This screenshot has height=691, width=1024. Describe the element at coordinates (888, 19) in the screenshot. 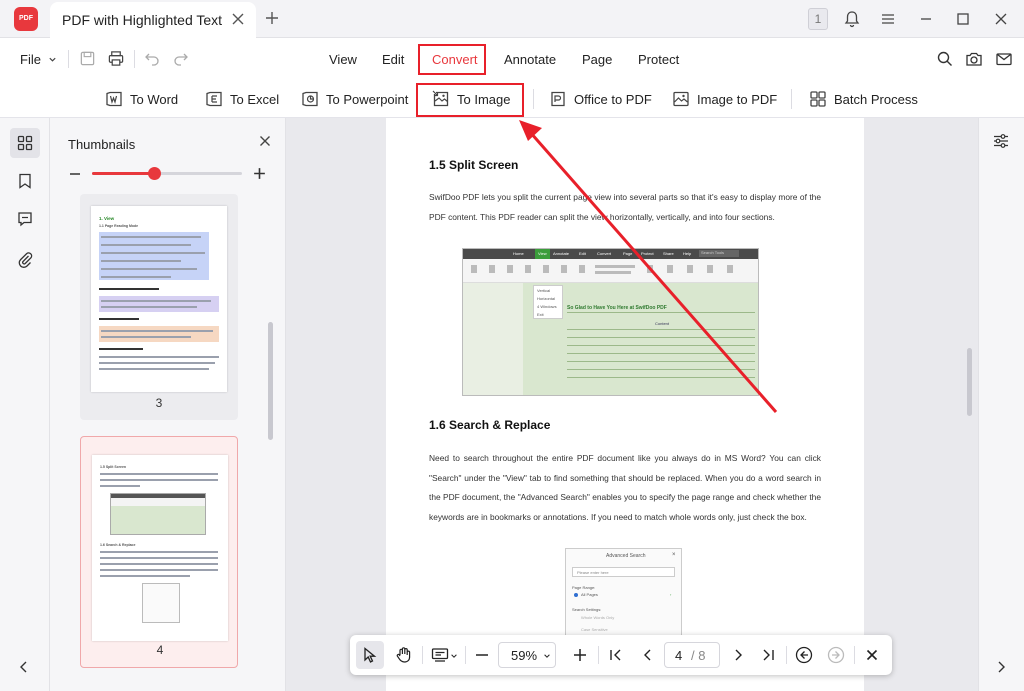

I see `menu-icon` at that location.